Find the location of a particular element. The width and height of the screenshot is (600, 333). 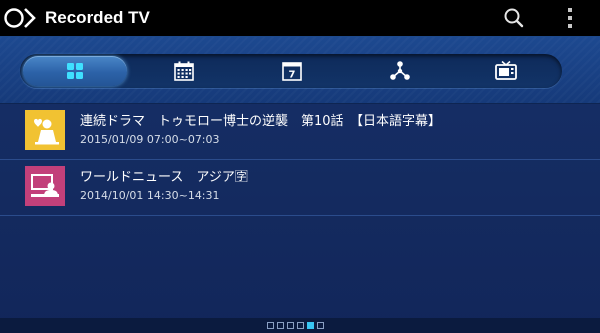

tab-live-tv is located at coordinates (506, 71).